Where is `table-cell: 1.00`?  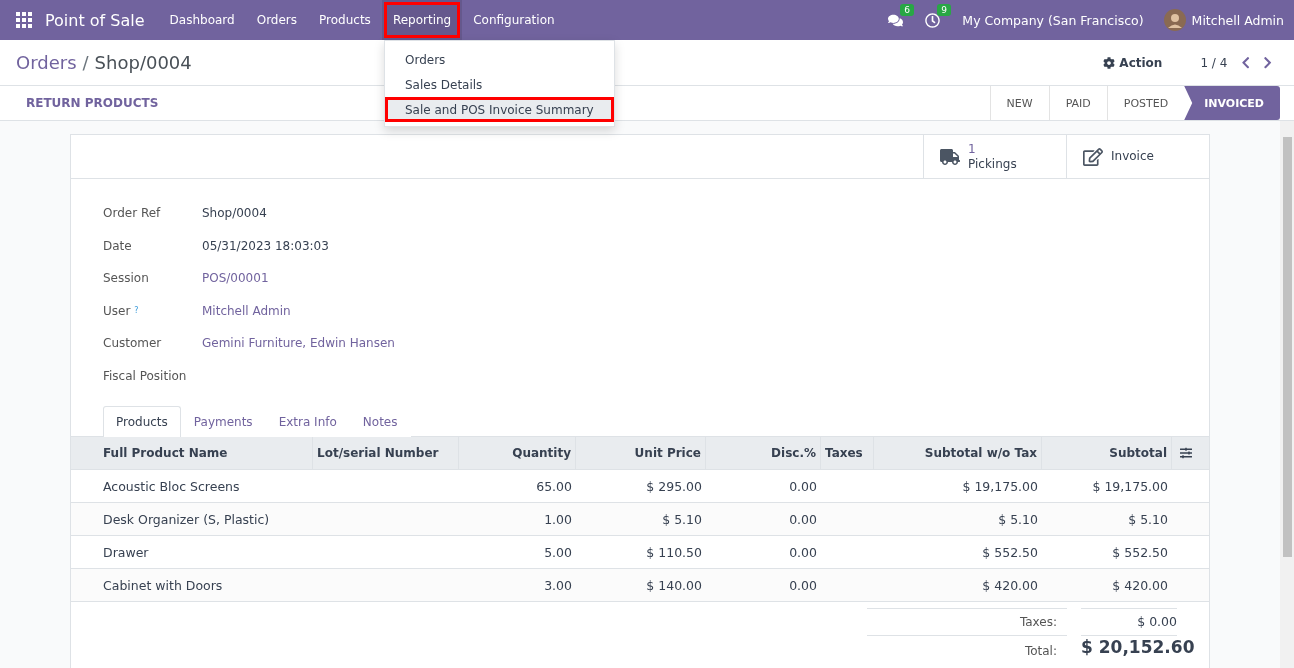
table-cell: 1.00 is located at coordinates (558, 519).